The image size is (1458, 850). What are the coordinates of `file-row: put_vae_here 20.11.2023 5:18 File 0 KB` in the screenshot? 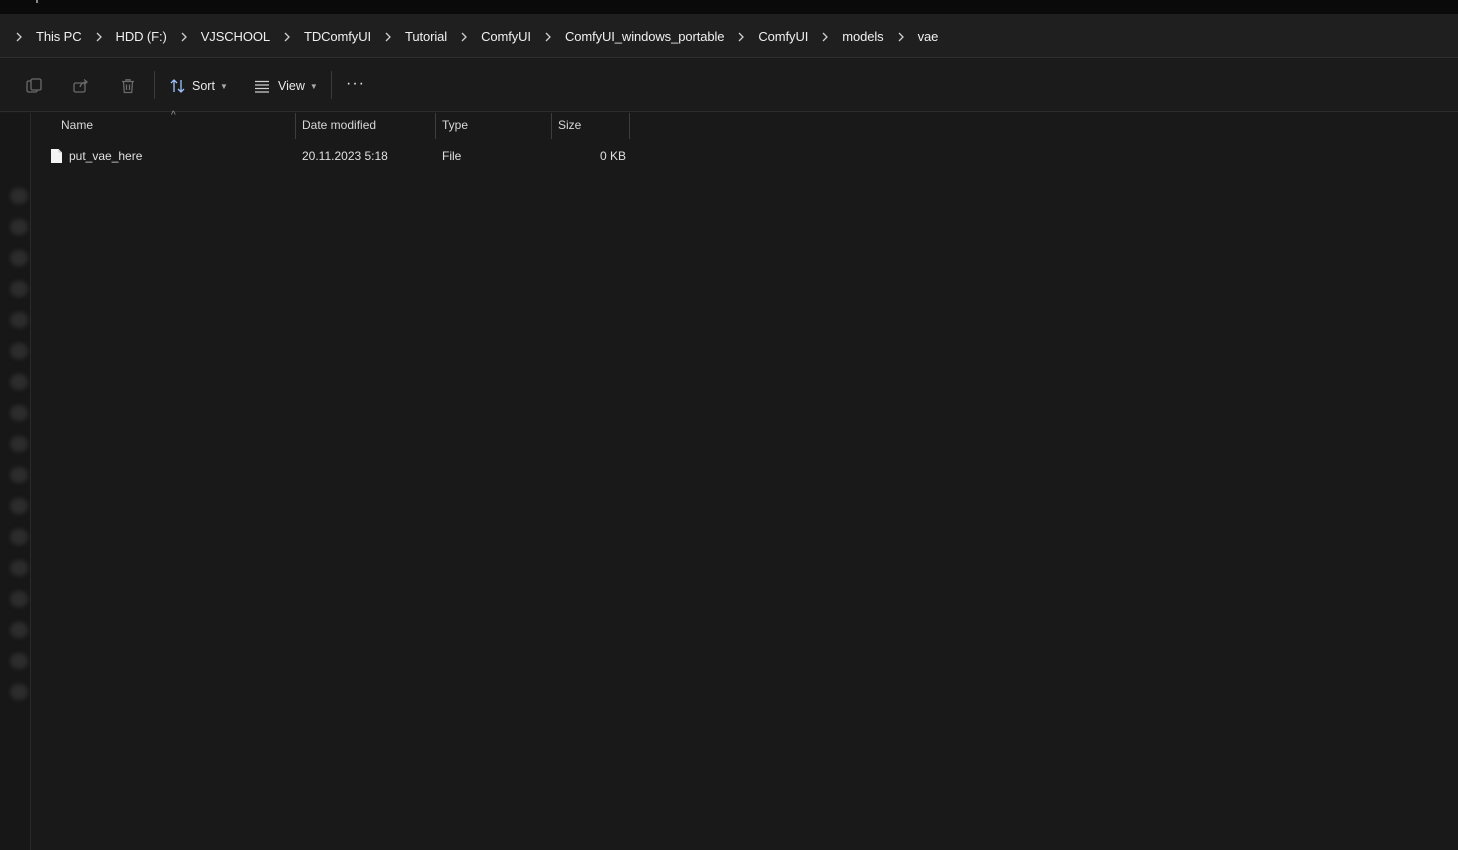 It's located at (332, 156).